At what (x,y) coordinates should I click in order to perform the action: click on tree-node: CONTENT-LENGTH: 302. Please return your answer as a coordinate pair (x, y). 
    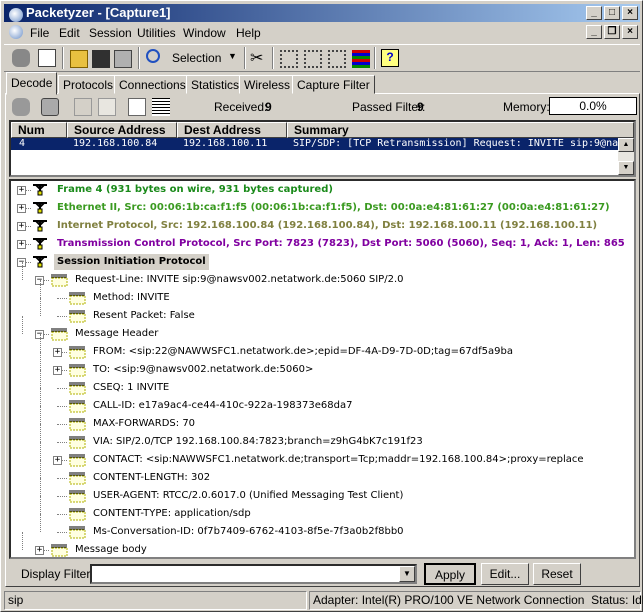
    Looking at the image, I should click on (321, 478).